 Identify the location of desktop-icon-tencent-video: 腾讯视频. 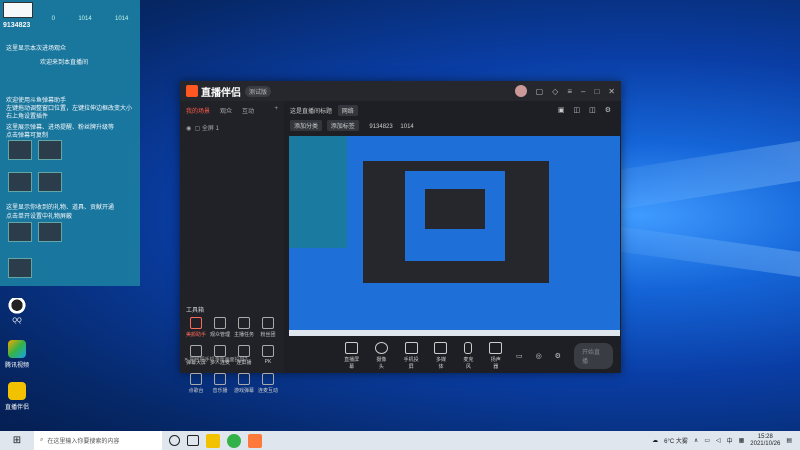
(17, 354).